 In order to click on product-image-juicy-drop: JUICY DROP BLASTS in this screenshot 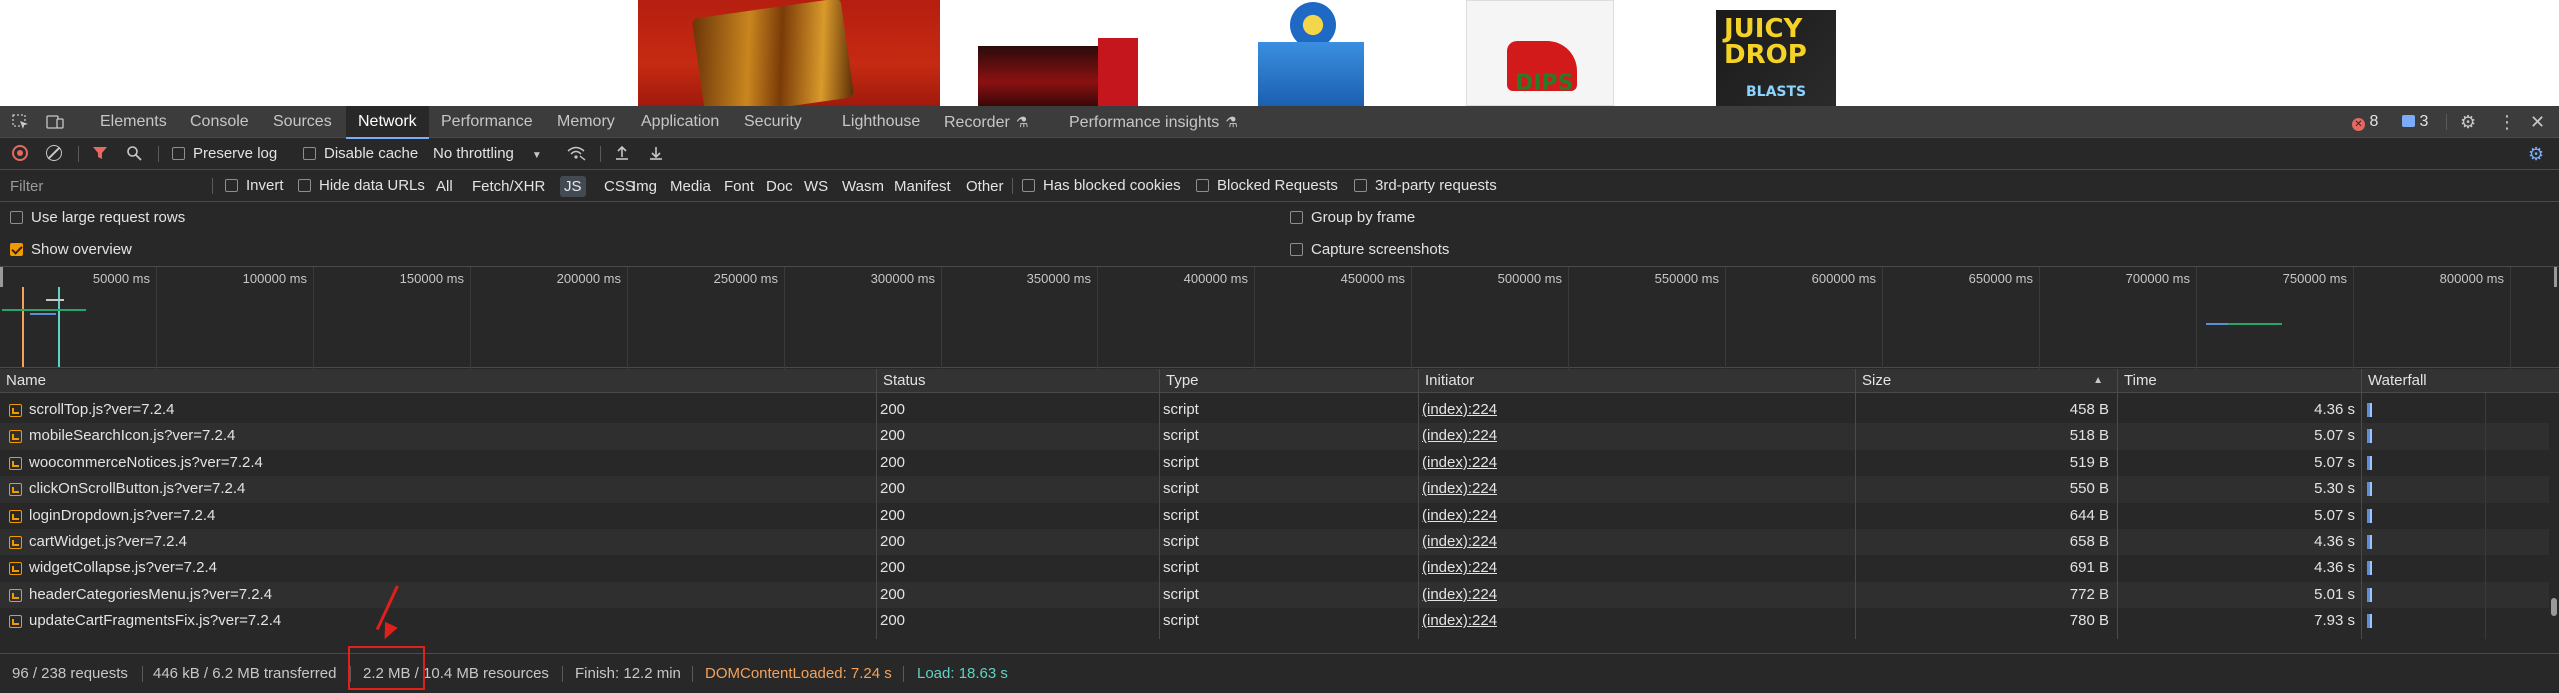, I will do `click(1776, 58)`.